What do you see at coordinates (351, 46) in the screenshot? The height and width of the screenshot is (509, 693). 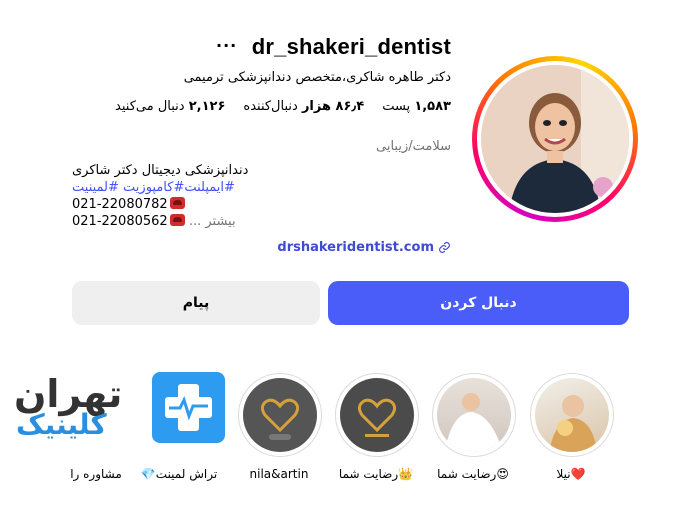 I see `profile-username: dr_shakeri_dentist` at bounding box center [351, 46].